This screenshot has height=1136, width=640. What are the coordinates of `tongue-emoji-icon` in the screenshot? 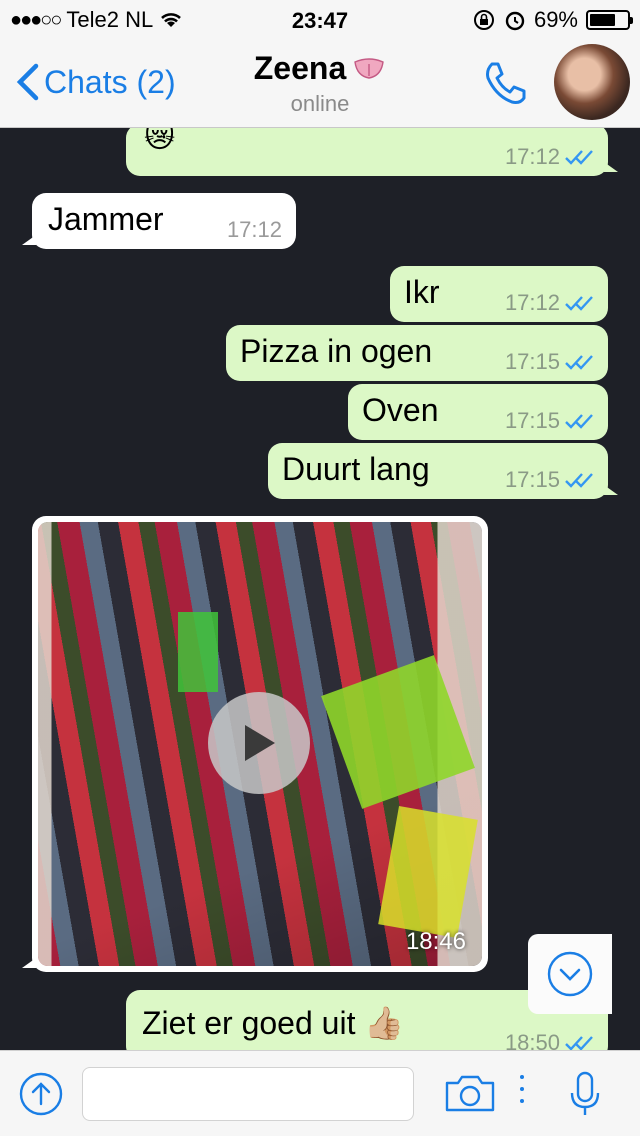 It's located at (369, 68).